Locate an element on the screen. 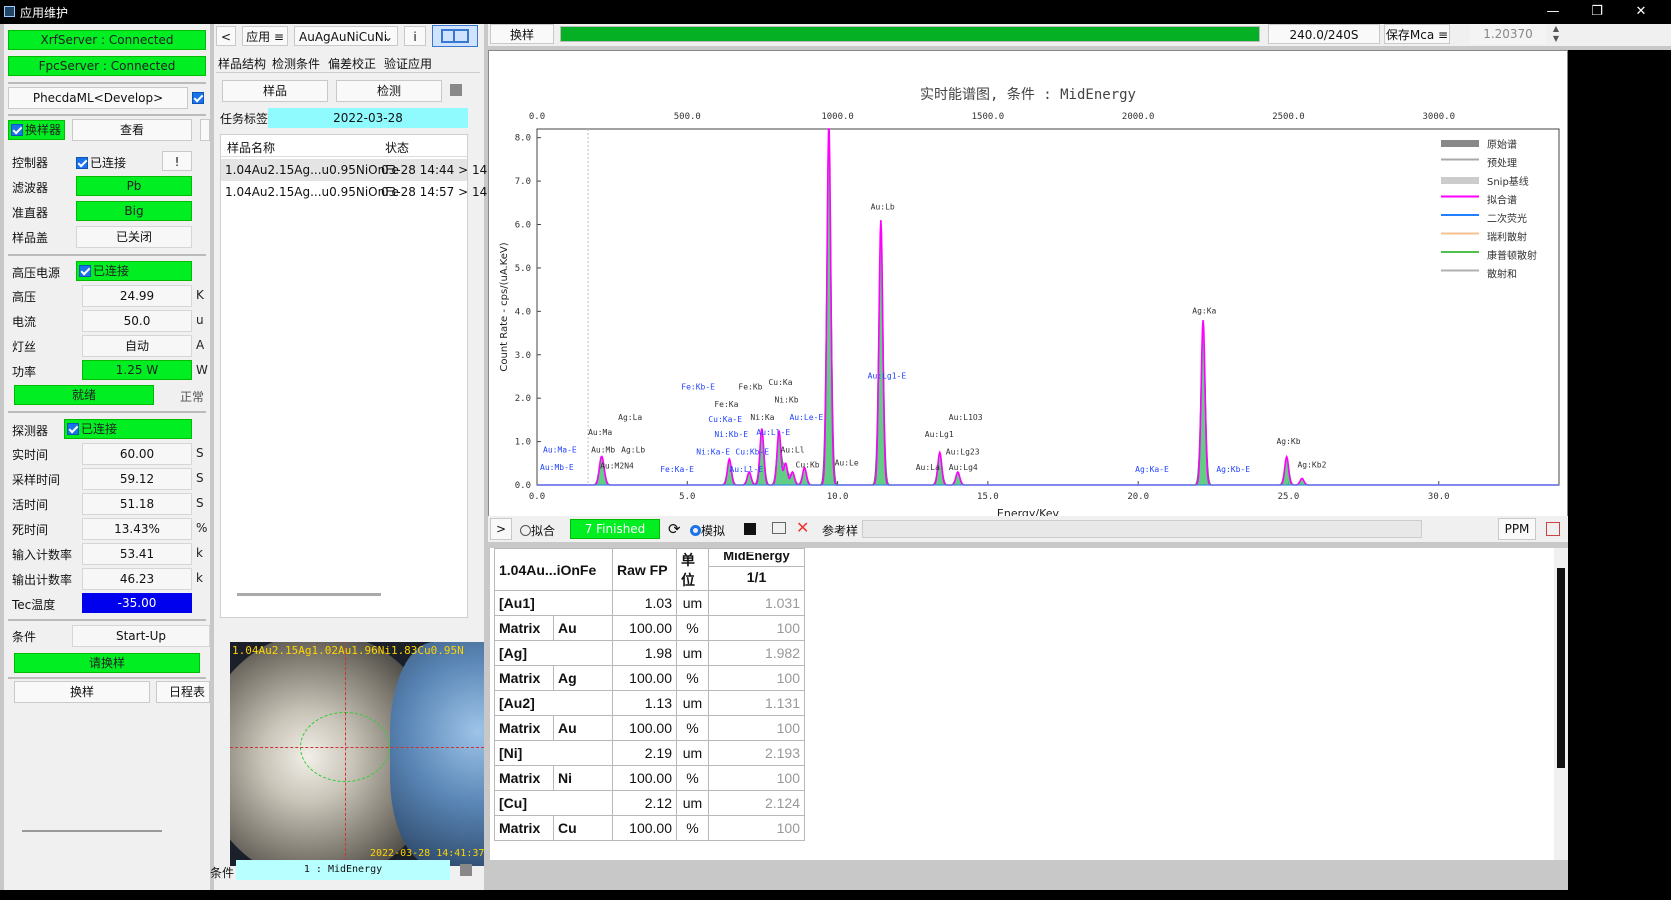 This screenshot has width=1671, height=900. table-row: [Au2] 1.13 um 1.131 is located at coordinates (649, 703).